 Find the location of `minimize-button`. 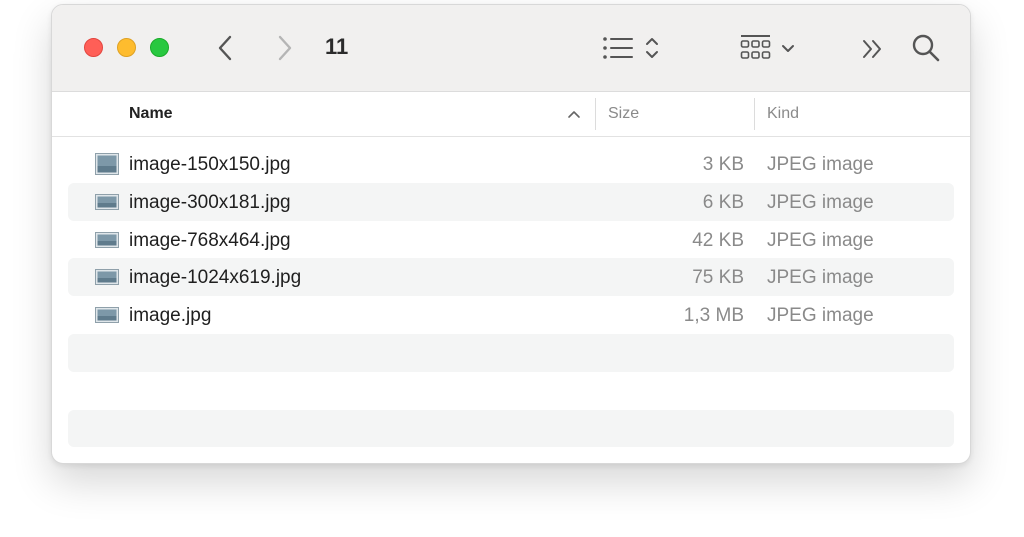

minimize-button is located at coordinates (126, 47).